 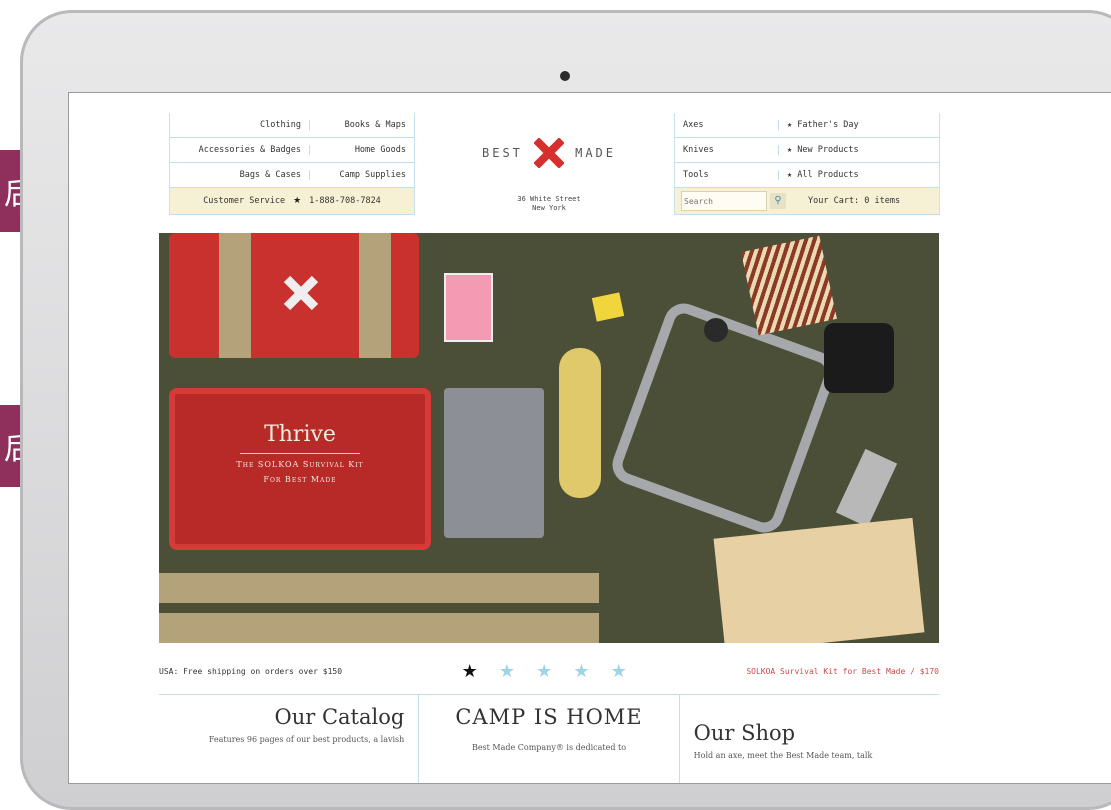 I want to click on customer-service-link: Customer Service, so click(x=244, y=201).